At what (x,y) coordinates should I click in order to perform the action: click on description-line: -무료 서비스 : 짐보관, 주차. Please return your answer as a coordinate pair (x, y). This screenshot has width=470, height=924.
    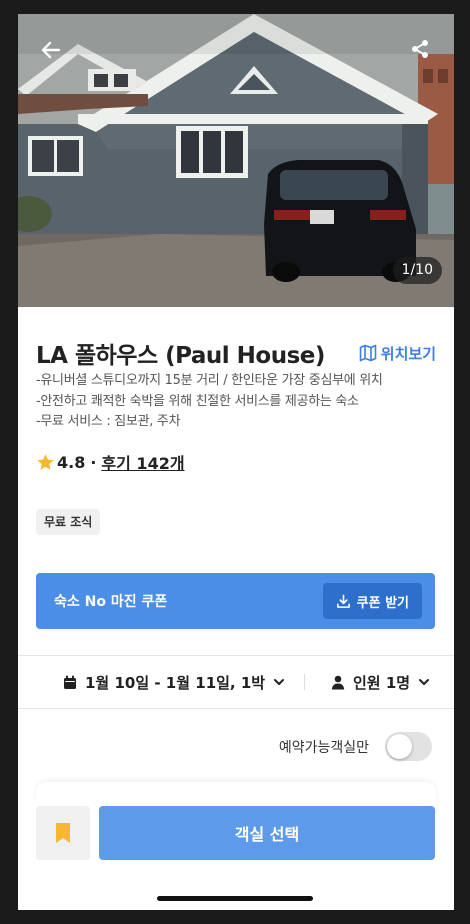
    Looking at the image, I should click on (108, 421).